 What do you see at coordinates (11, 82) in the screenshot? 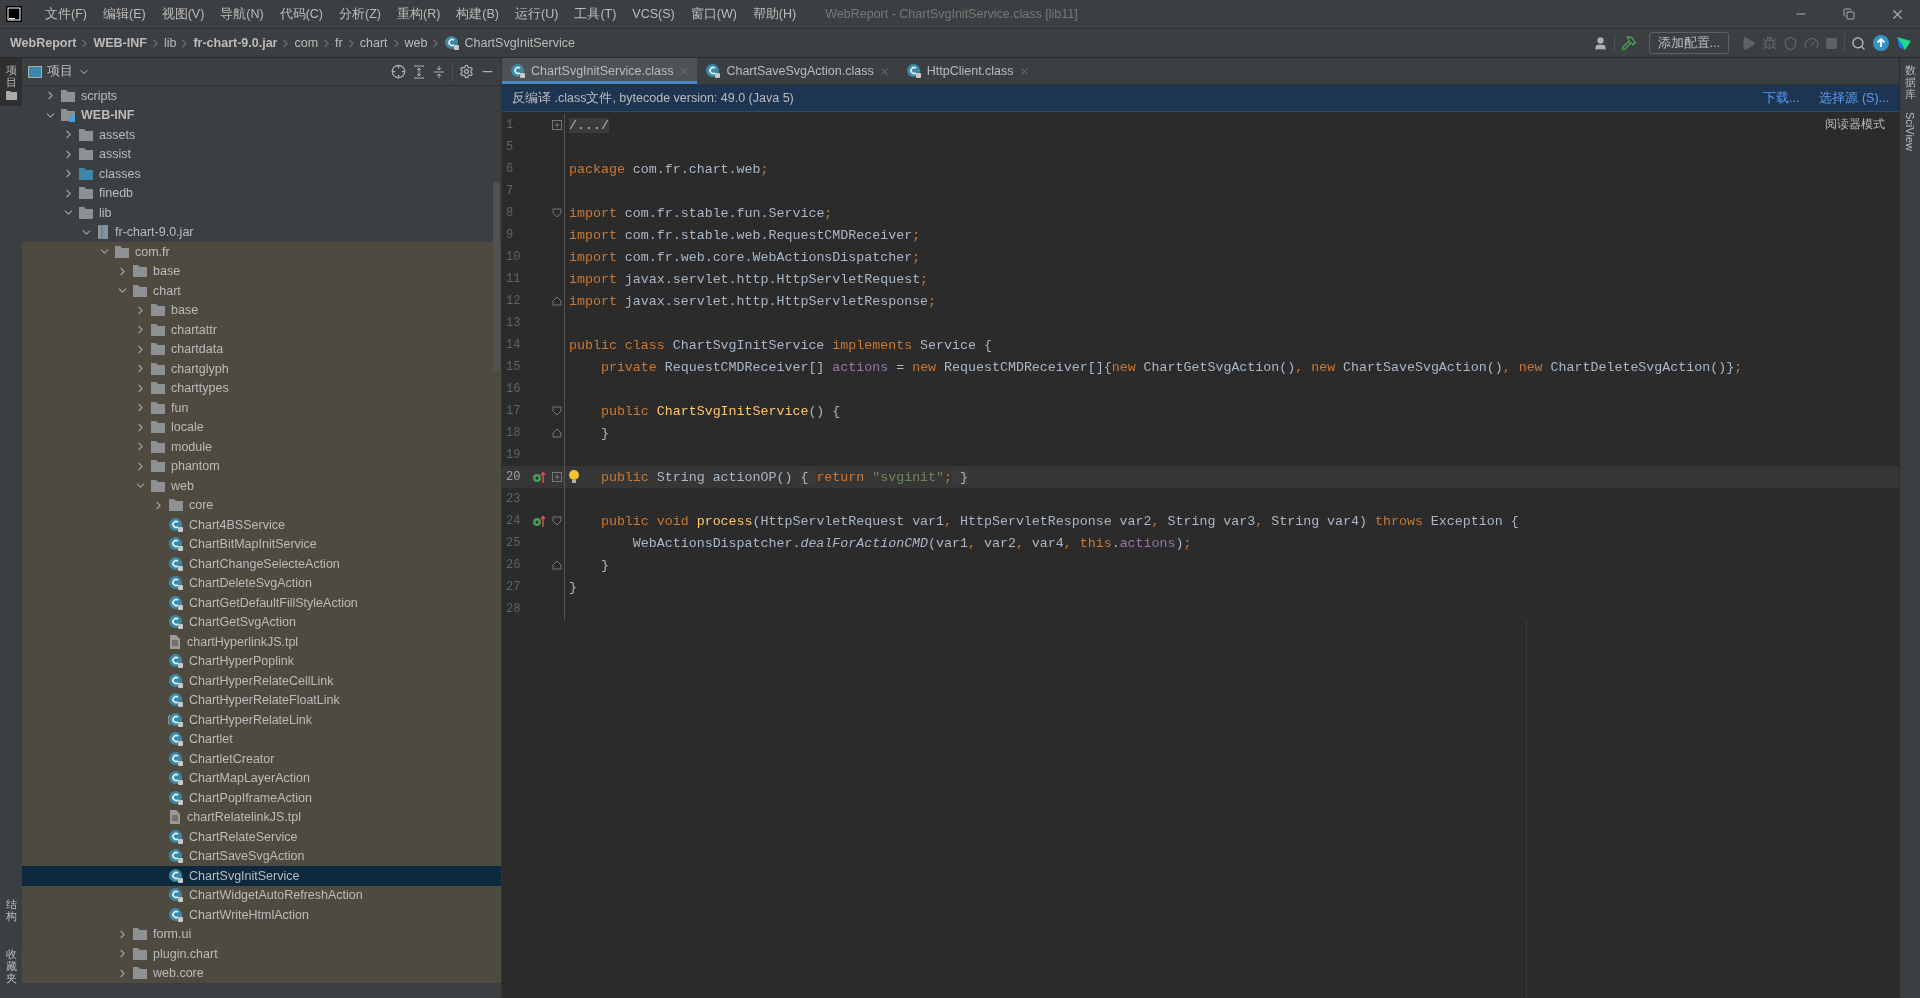
I see `project-tab: 项目` at bounding box center [11, 82].